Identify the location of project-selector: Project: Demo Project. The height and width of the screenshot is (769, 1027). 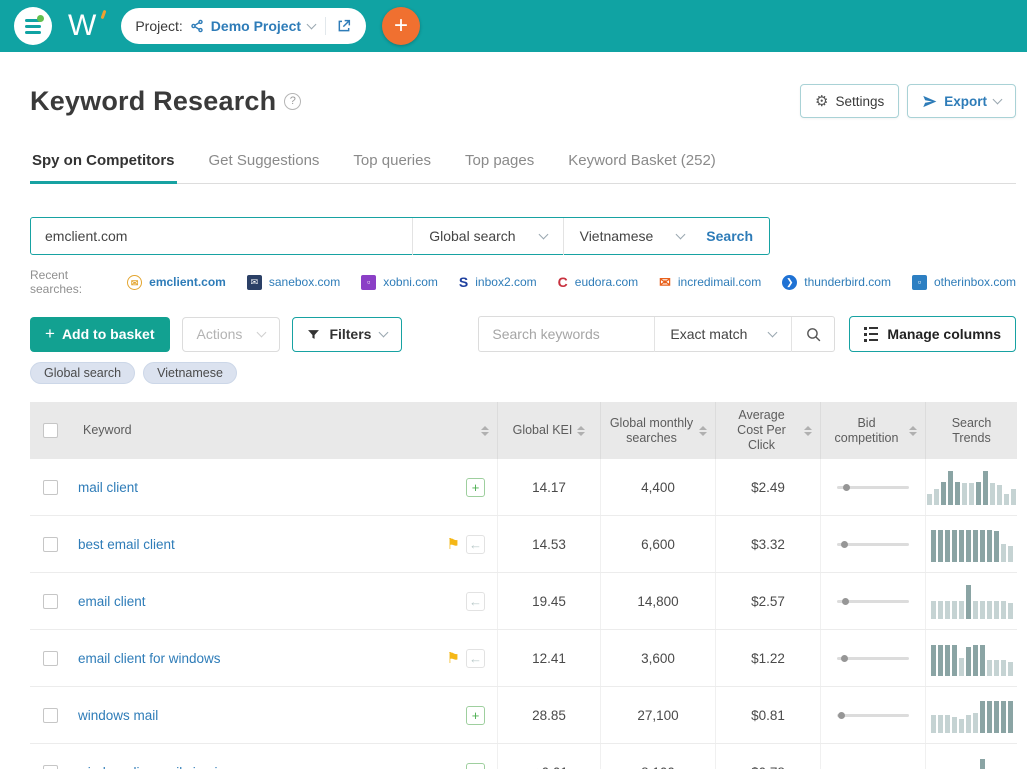
(244, 26).